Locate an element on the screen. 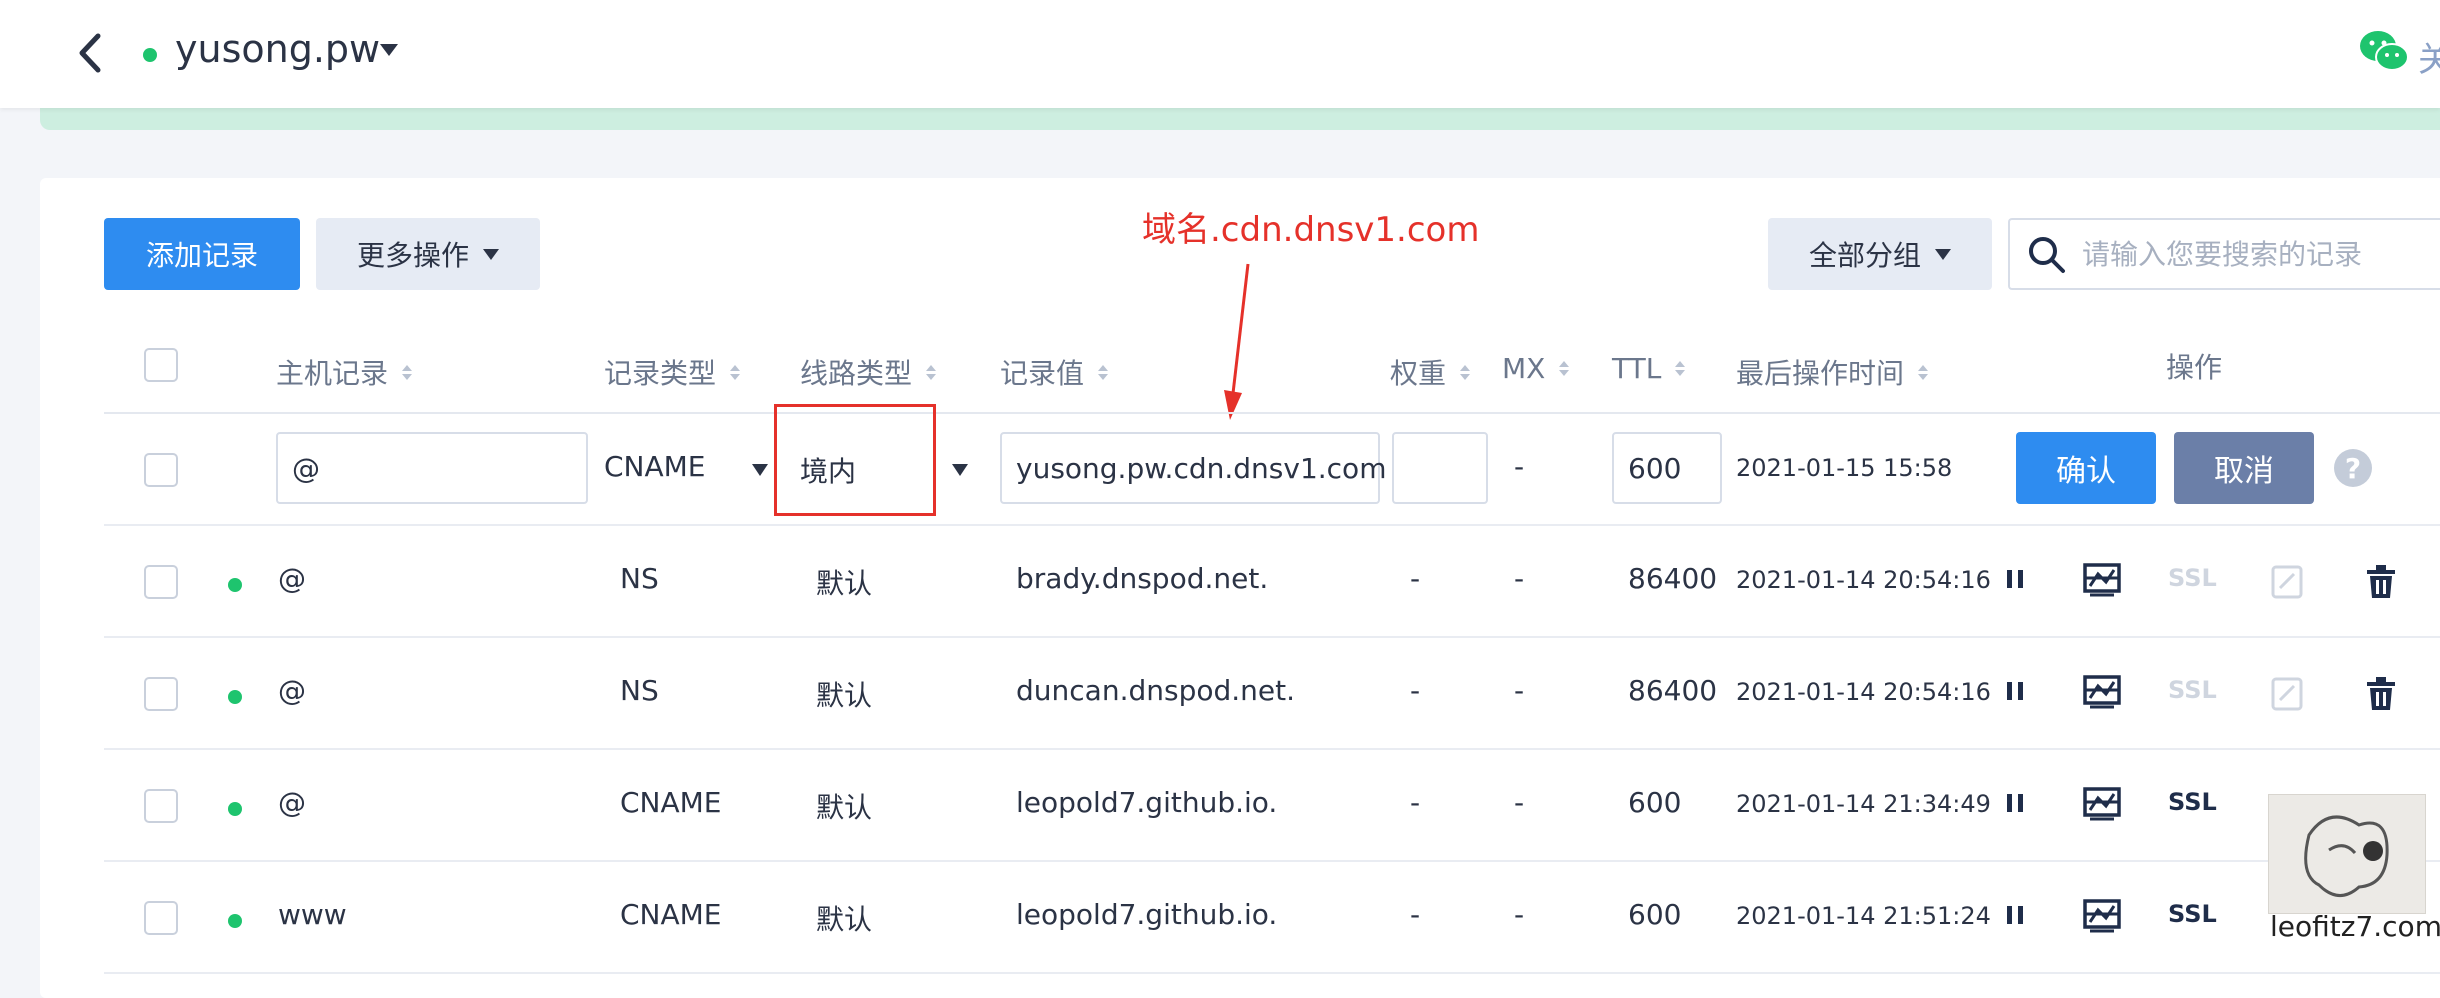 This screenshot has height=998, width=2440. type-select: CNAME is located at coordinates (655, 466).